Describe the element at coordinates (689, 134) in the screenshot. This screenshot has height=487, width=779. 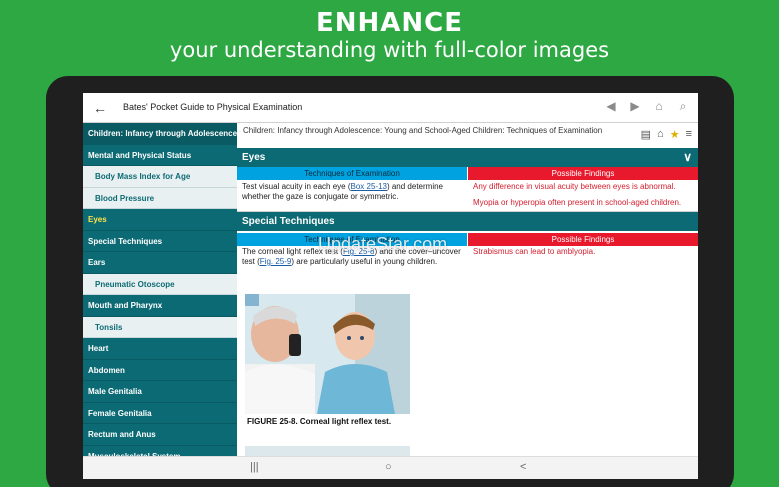
I see `contents-list-icon: ≡` at that location.